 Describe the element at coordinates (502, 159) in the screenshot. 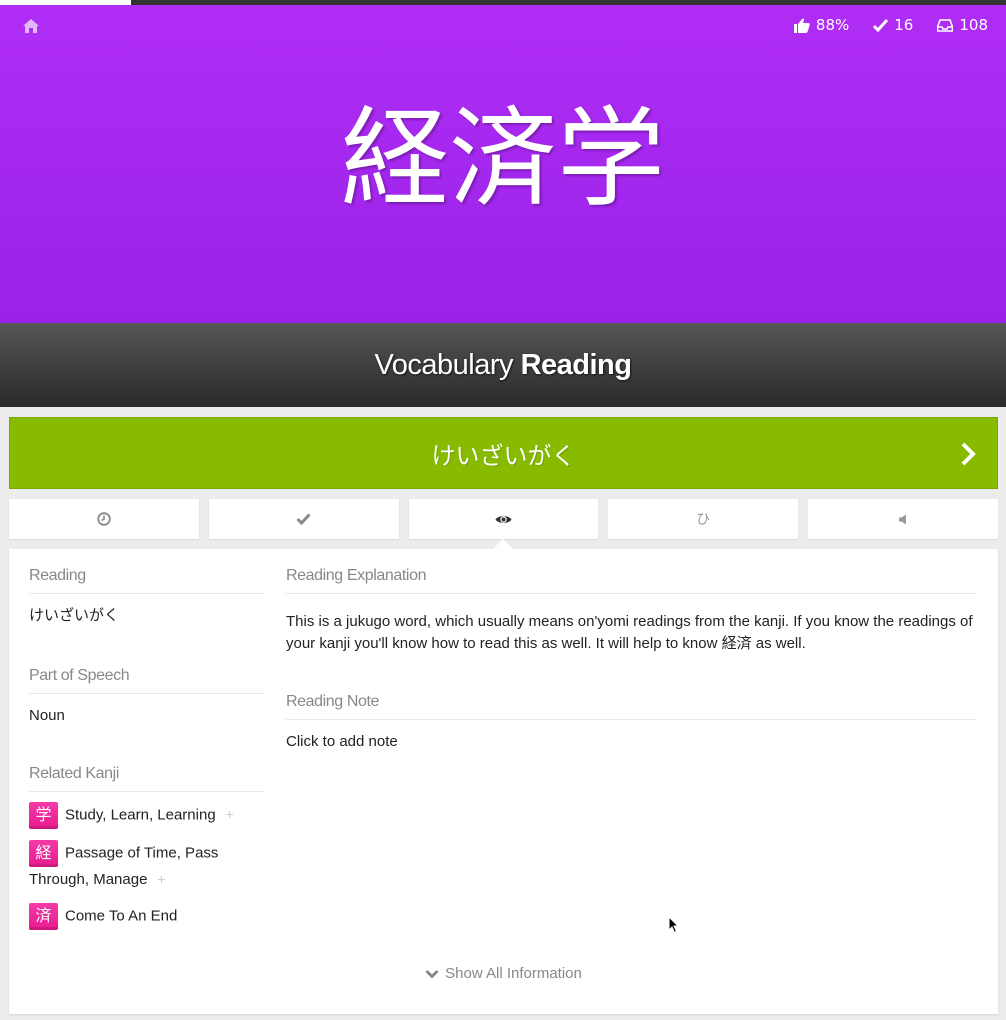

I see `subject-characters: 経済学` at that location.